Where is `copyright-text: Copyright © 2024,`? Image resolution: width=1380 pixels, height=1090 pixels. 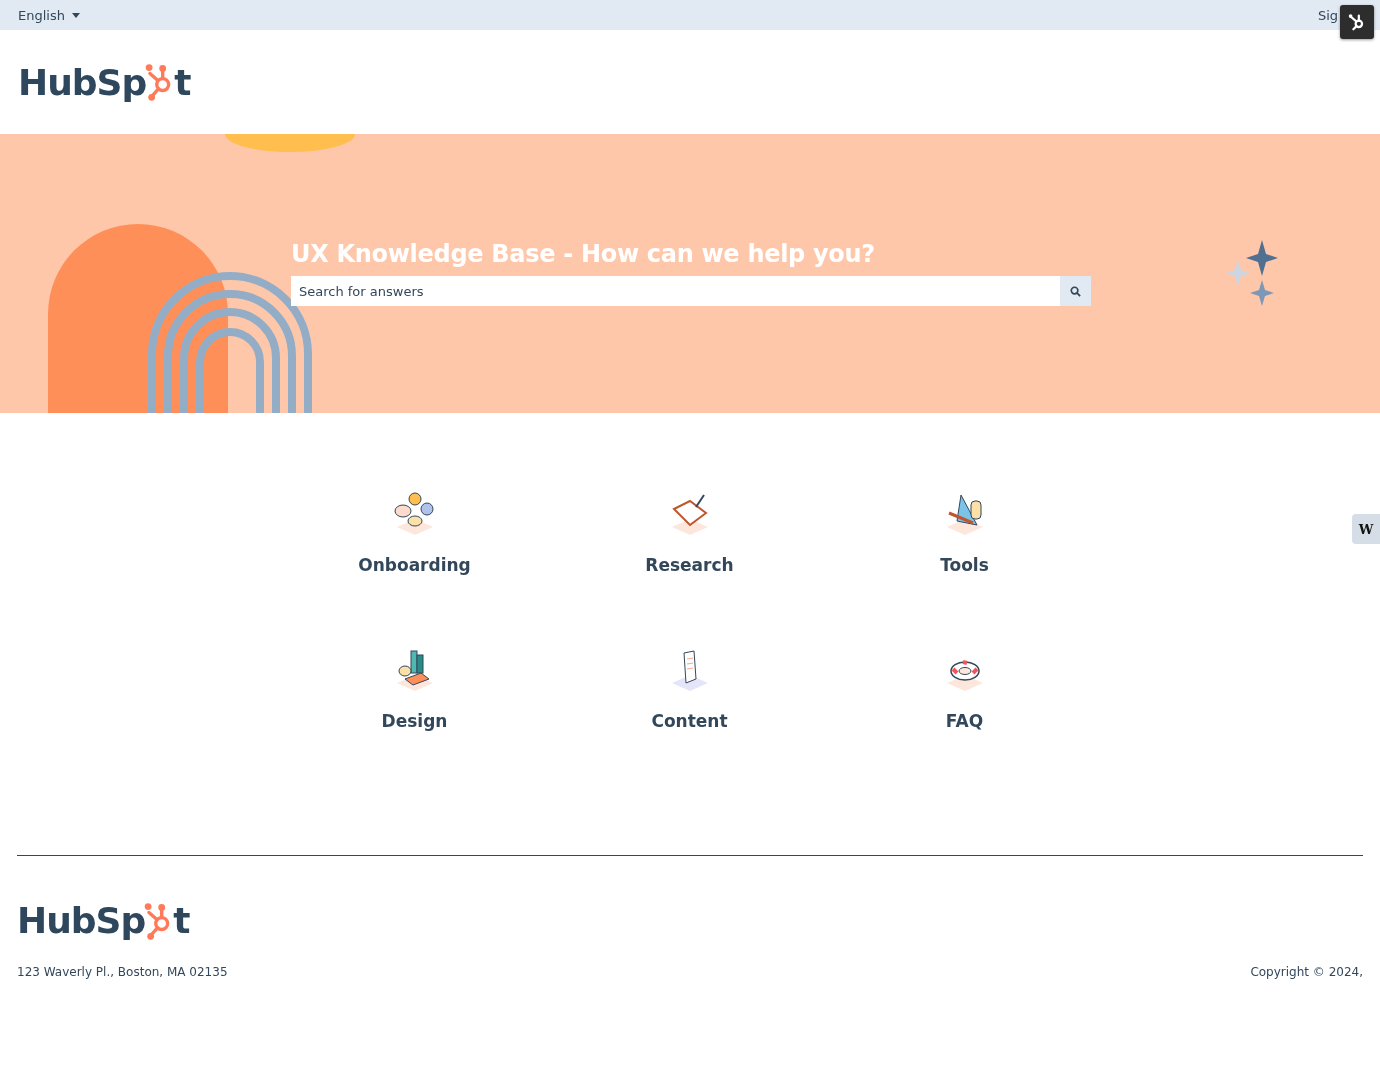
copyright-text: Copyright © 2024, is located at coordinates (1306, 972).